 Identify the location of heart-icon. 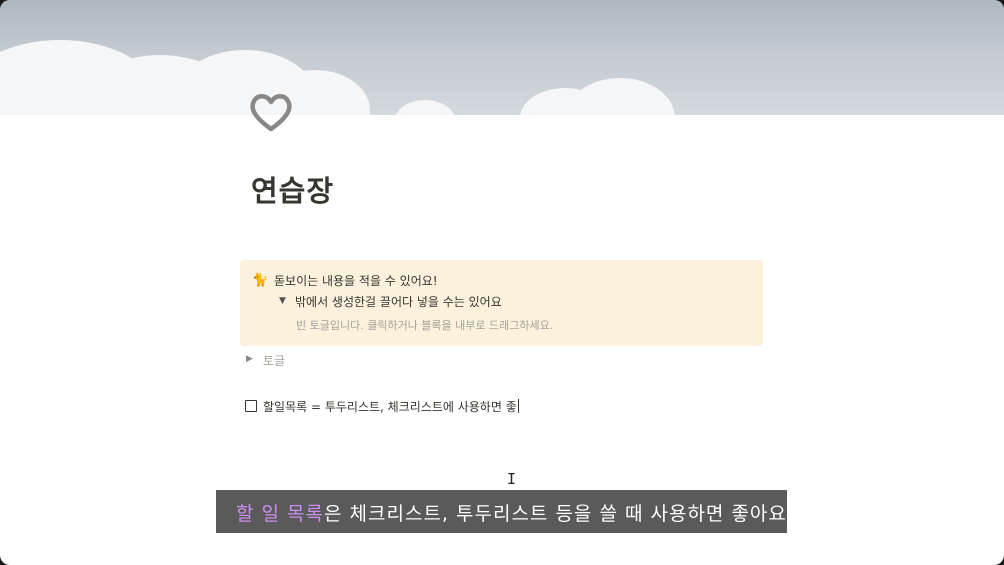
(271, 113).